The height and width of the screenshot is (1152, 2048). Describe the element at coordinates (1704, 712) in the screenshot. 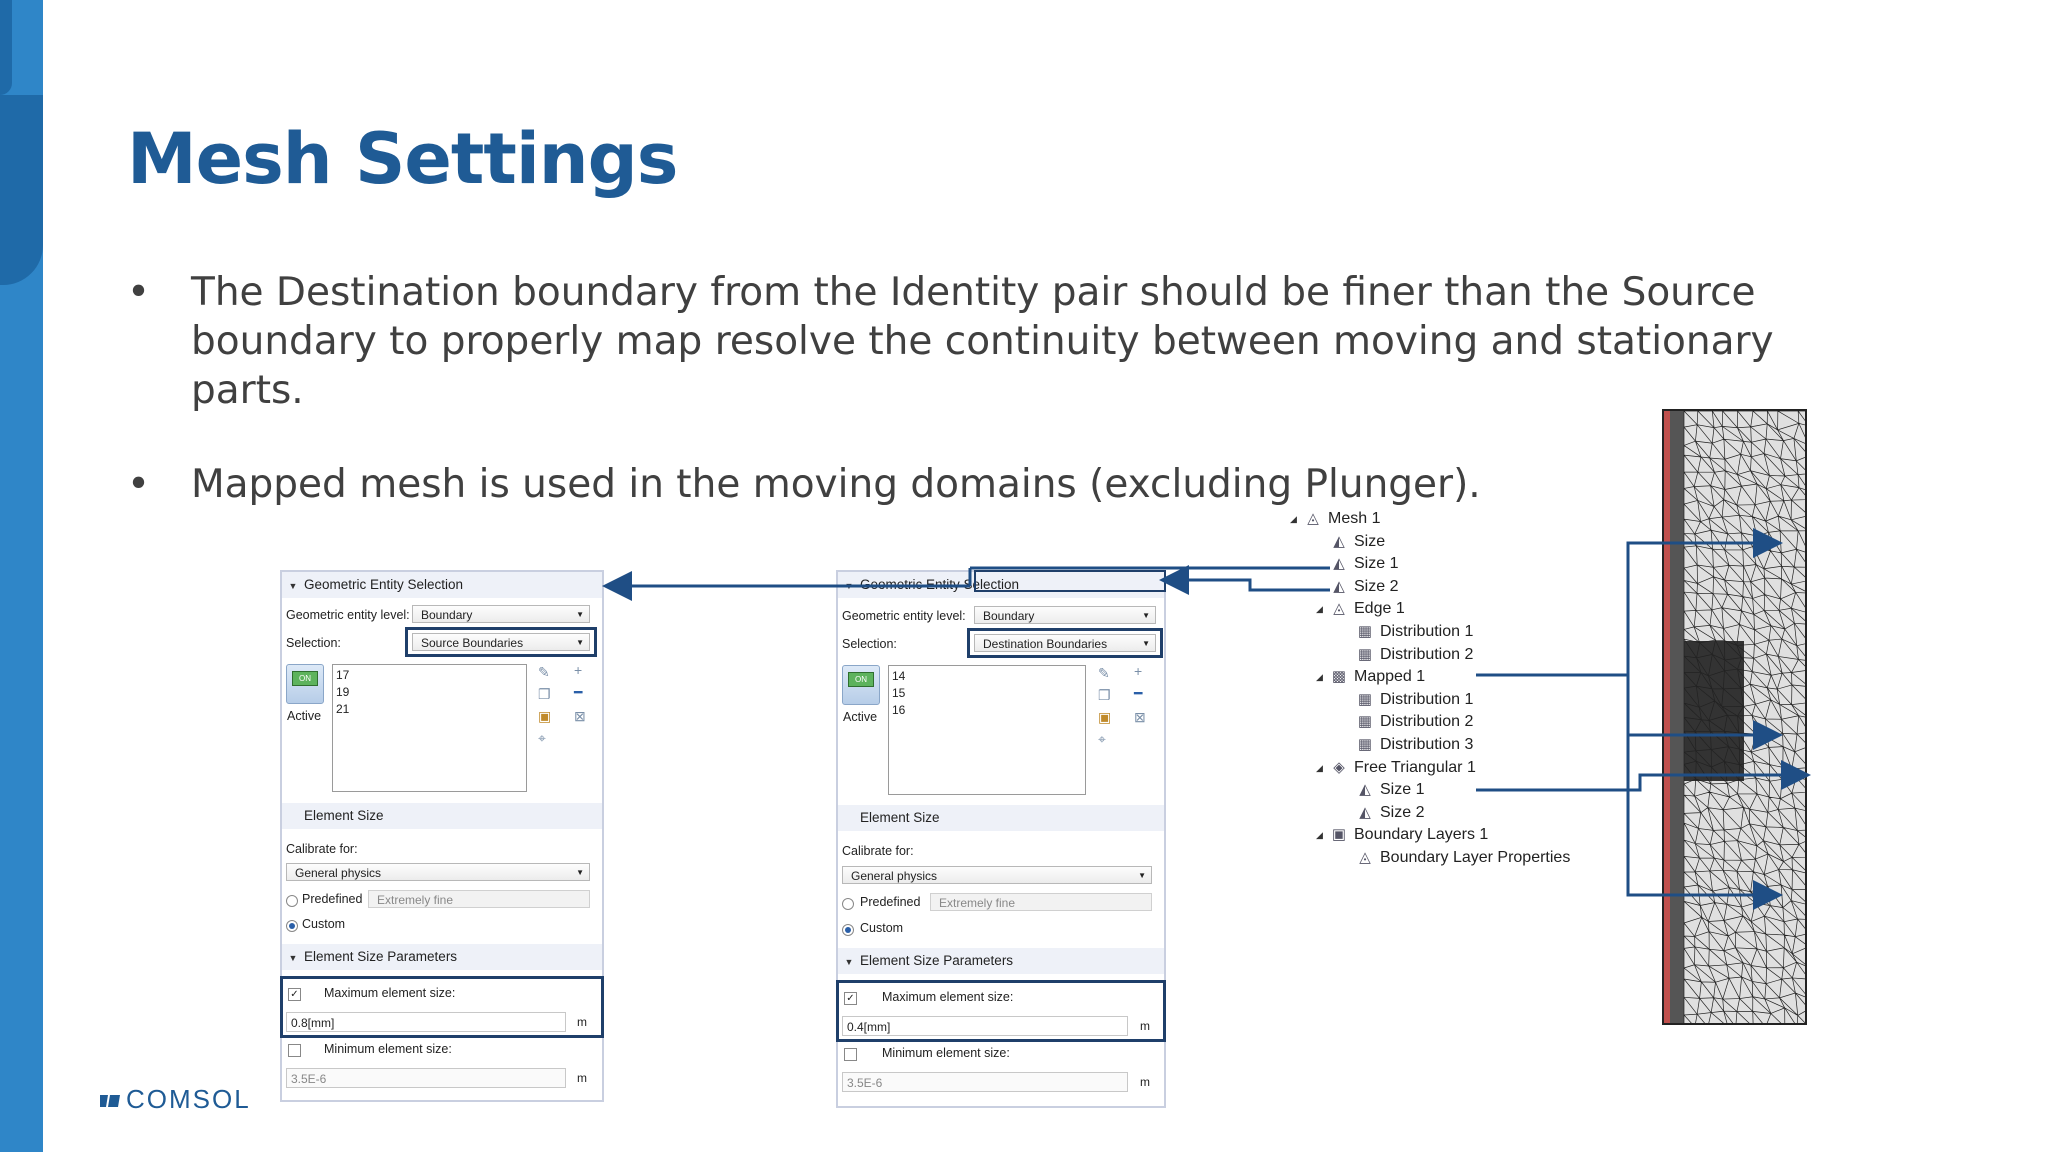

I see `arrow-mapped-mid` at that location.